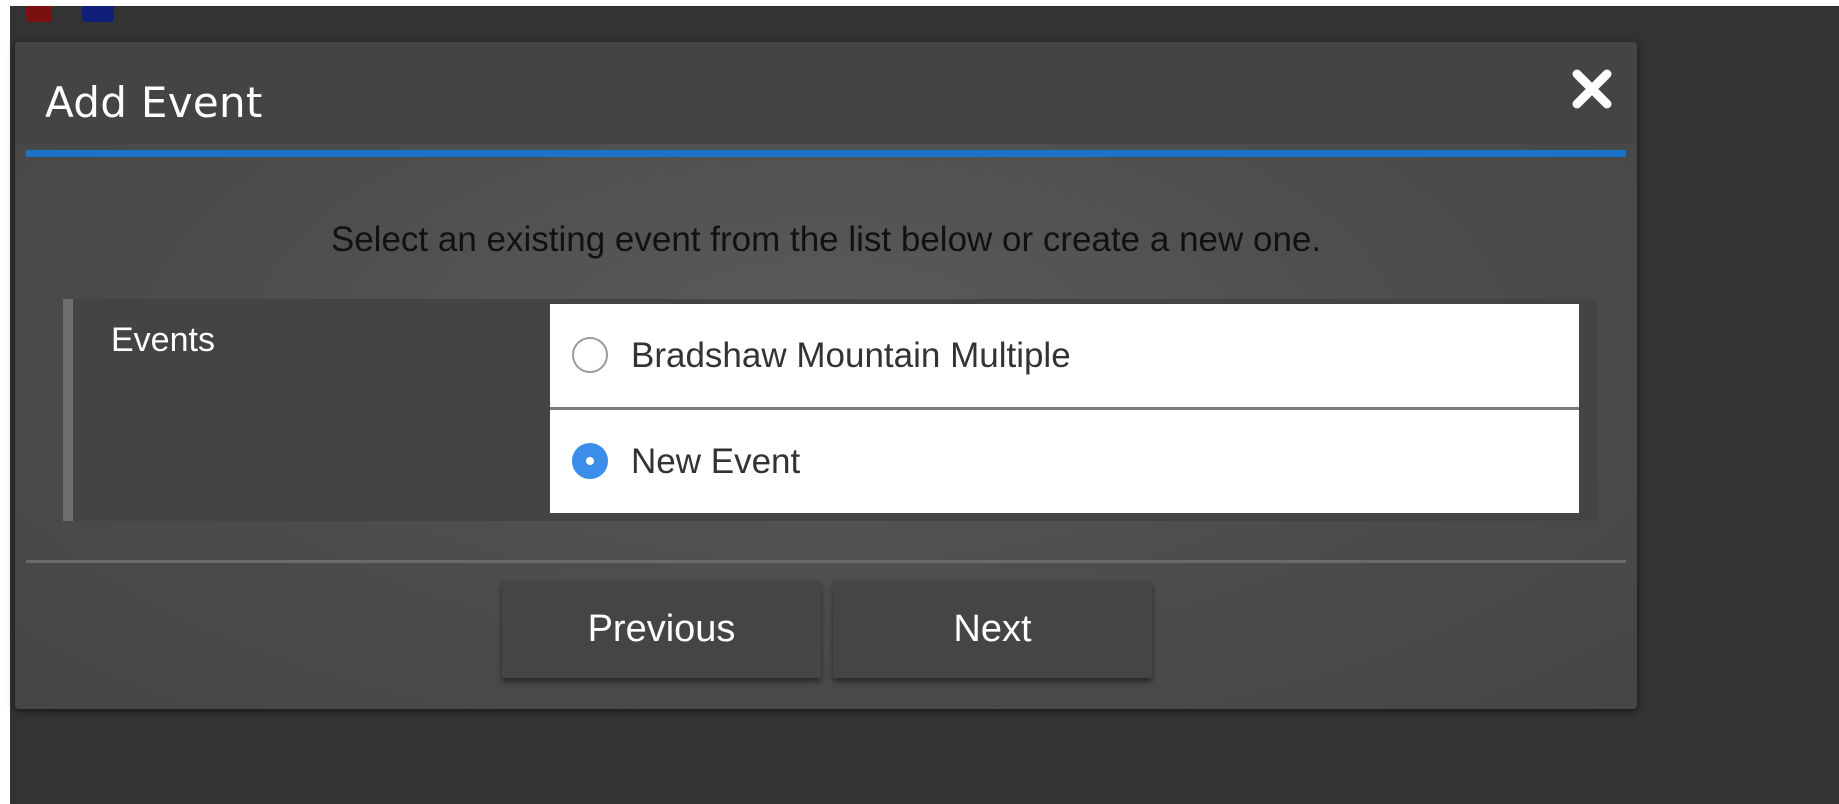 The width and height of the screenshot is (1839, 804). I want to click on previous-button: Previous, so click(661, 629).